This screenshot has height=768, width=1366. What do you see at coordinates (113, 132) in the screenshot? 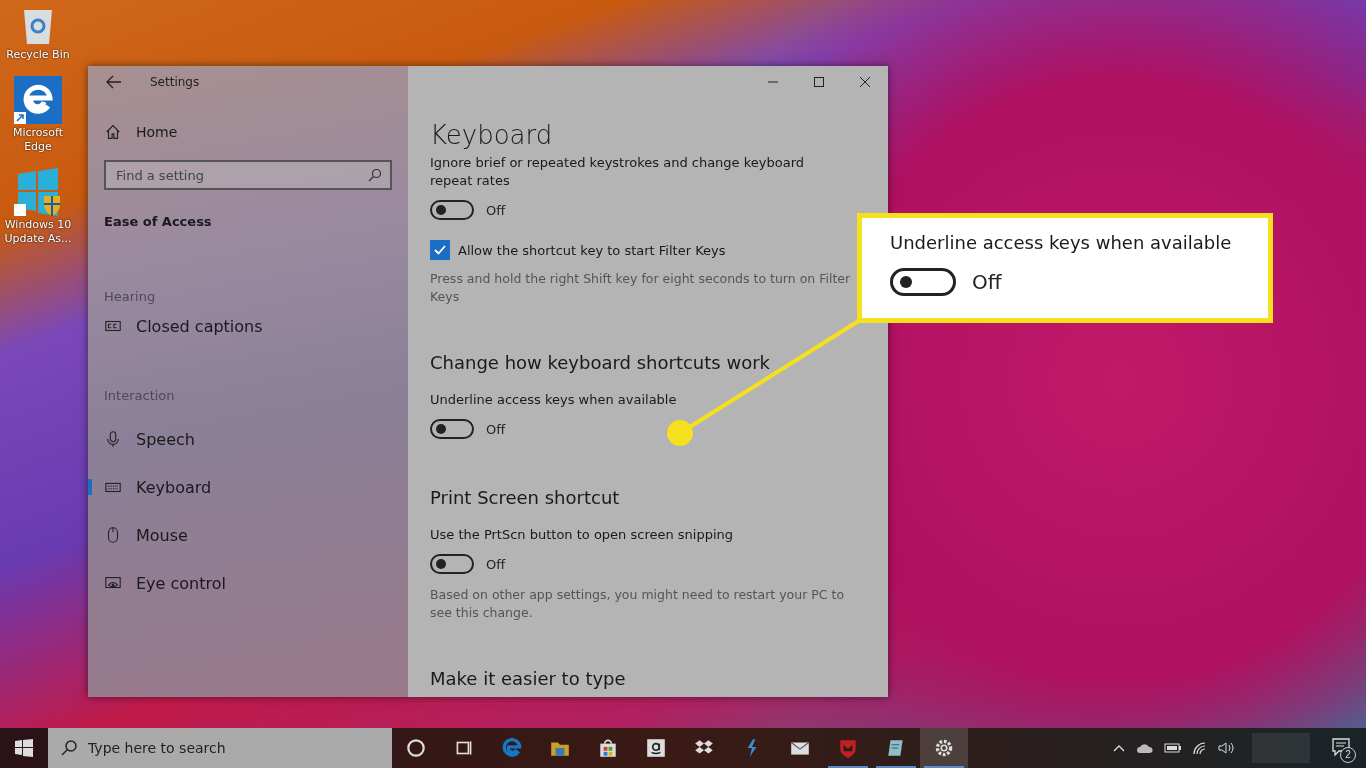
I see `home-icon` at bounding box center [113, 132].